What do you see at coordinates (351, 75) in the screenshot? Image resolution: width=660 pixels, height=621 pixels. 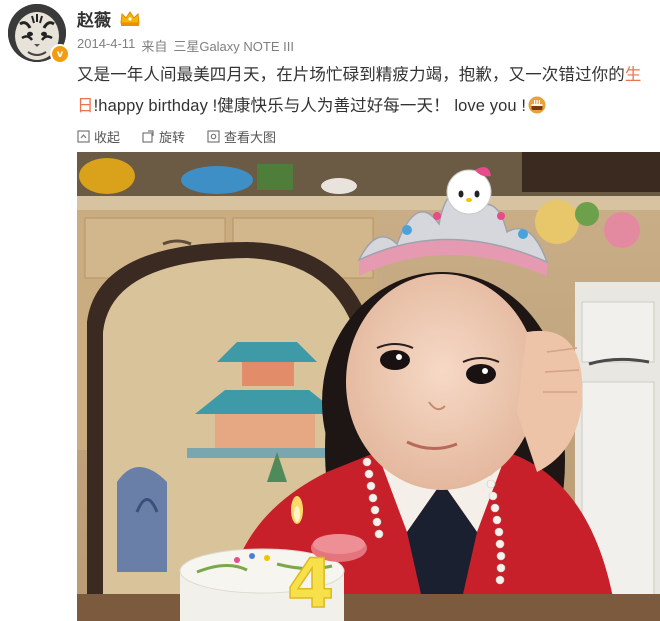 I see `post-text-part1: 又是一年人间最美四月天，在片场忙碌到精疲力竭，抱歉，又一次错过你的` at bounding box center [351, 75].